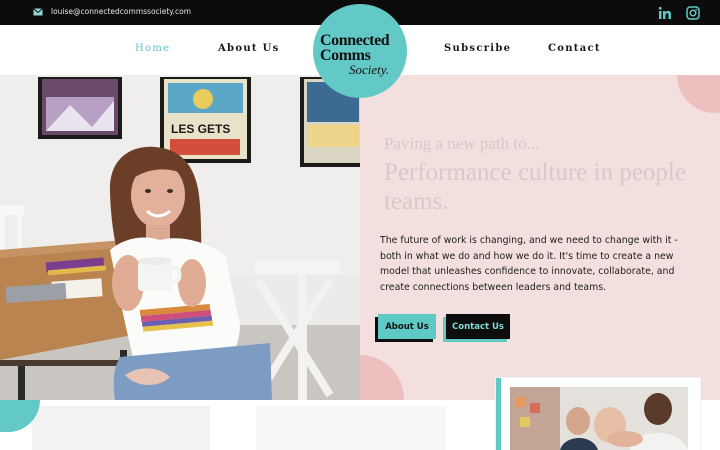 Image resolution: width=720 pixels, height=450 pixels. I want to click on about-us-button: About Us, so click(407, 326).